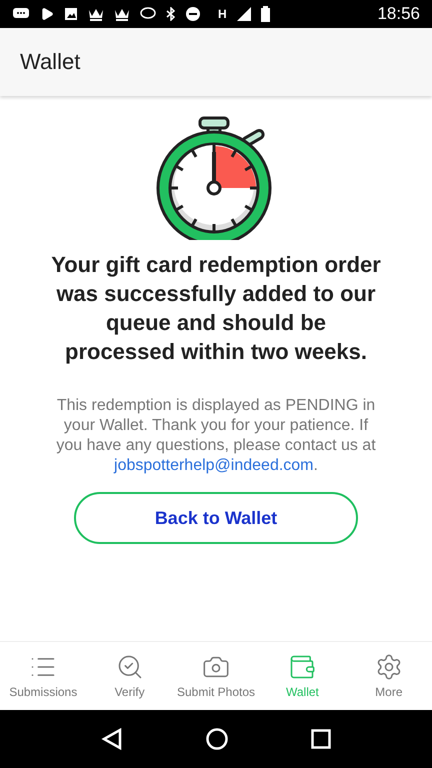 Image resolution: width=432 pixels, height=768 pixels. Describe the element at coordinates (214, 465) in the screenshot. I see `email-link: jobspotterhelp@indeed.com` at that location.